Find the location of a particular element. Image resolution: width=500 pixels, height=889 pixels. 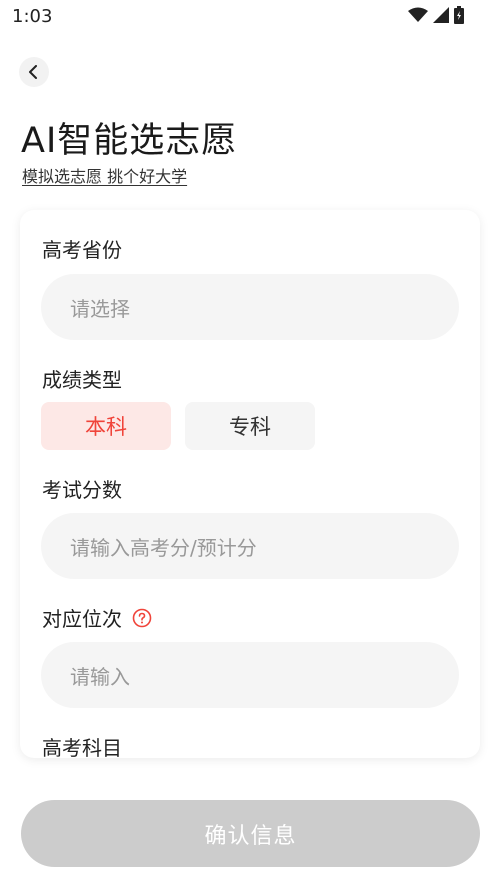

exam-score-label-text: 考试分数 is located at coordinates (82, 490).